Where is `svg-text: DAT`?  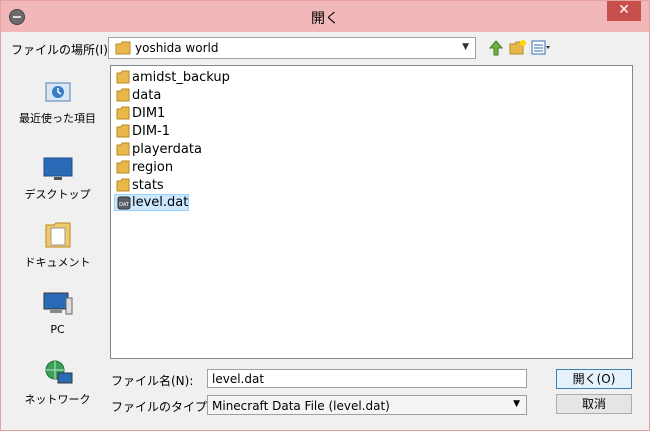 svg-text: DAT is located at coordinates (124, 205).